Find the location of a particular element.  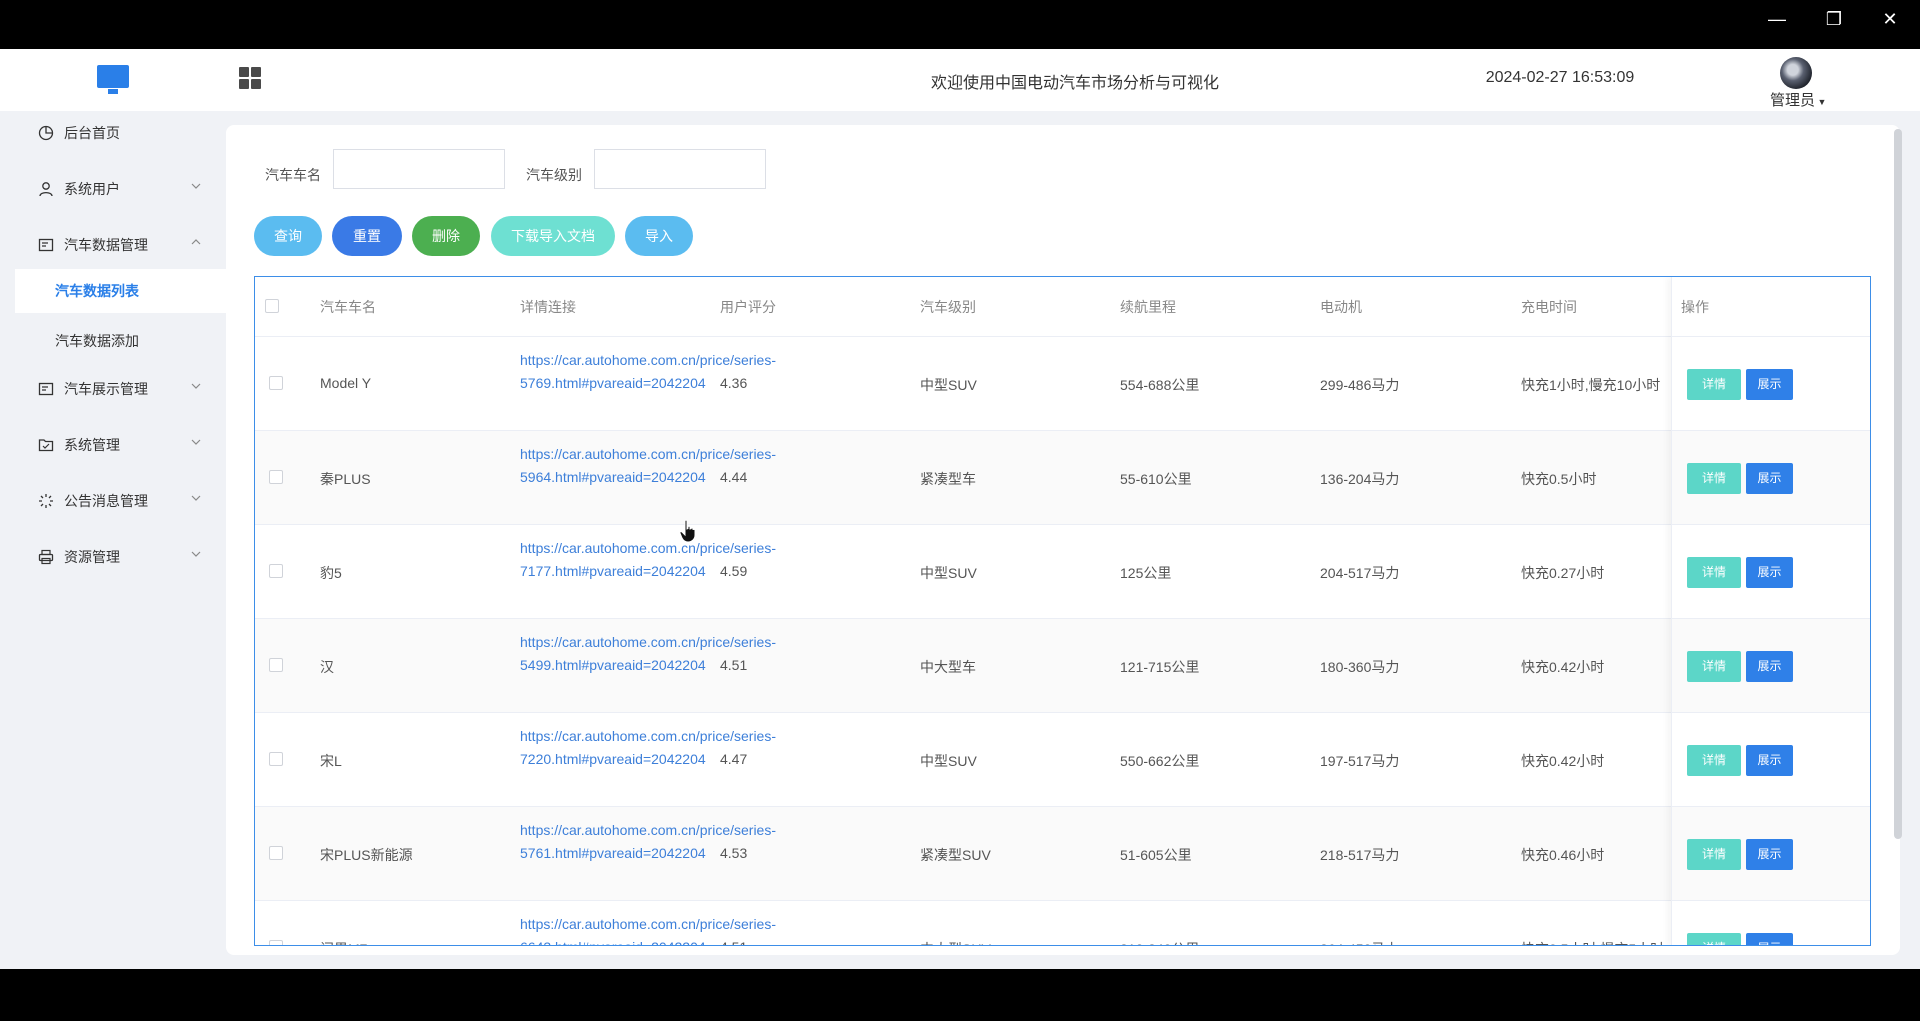

apps-grid-icon is located at coordinates (250, 78).